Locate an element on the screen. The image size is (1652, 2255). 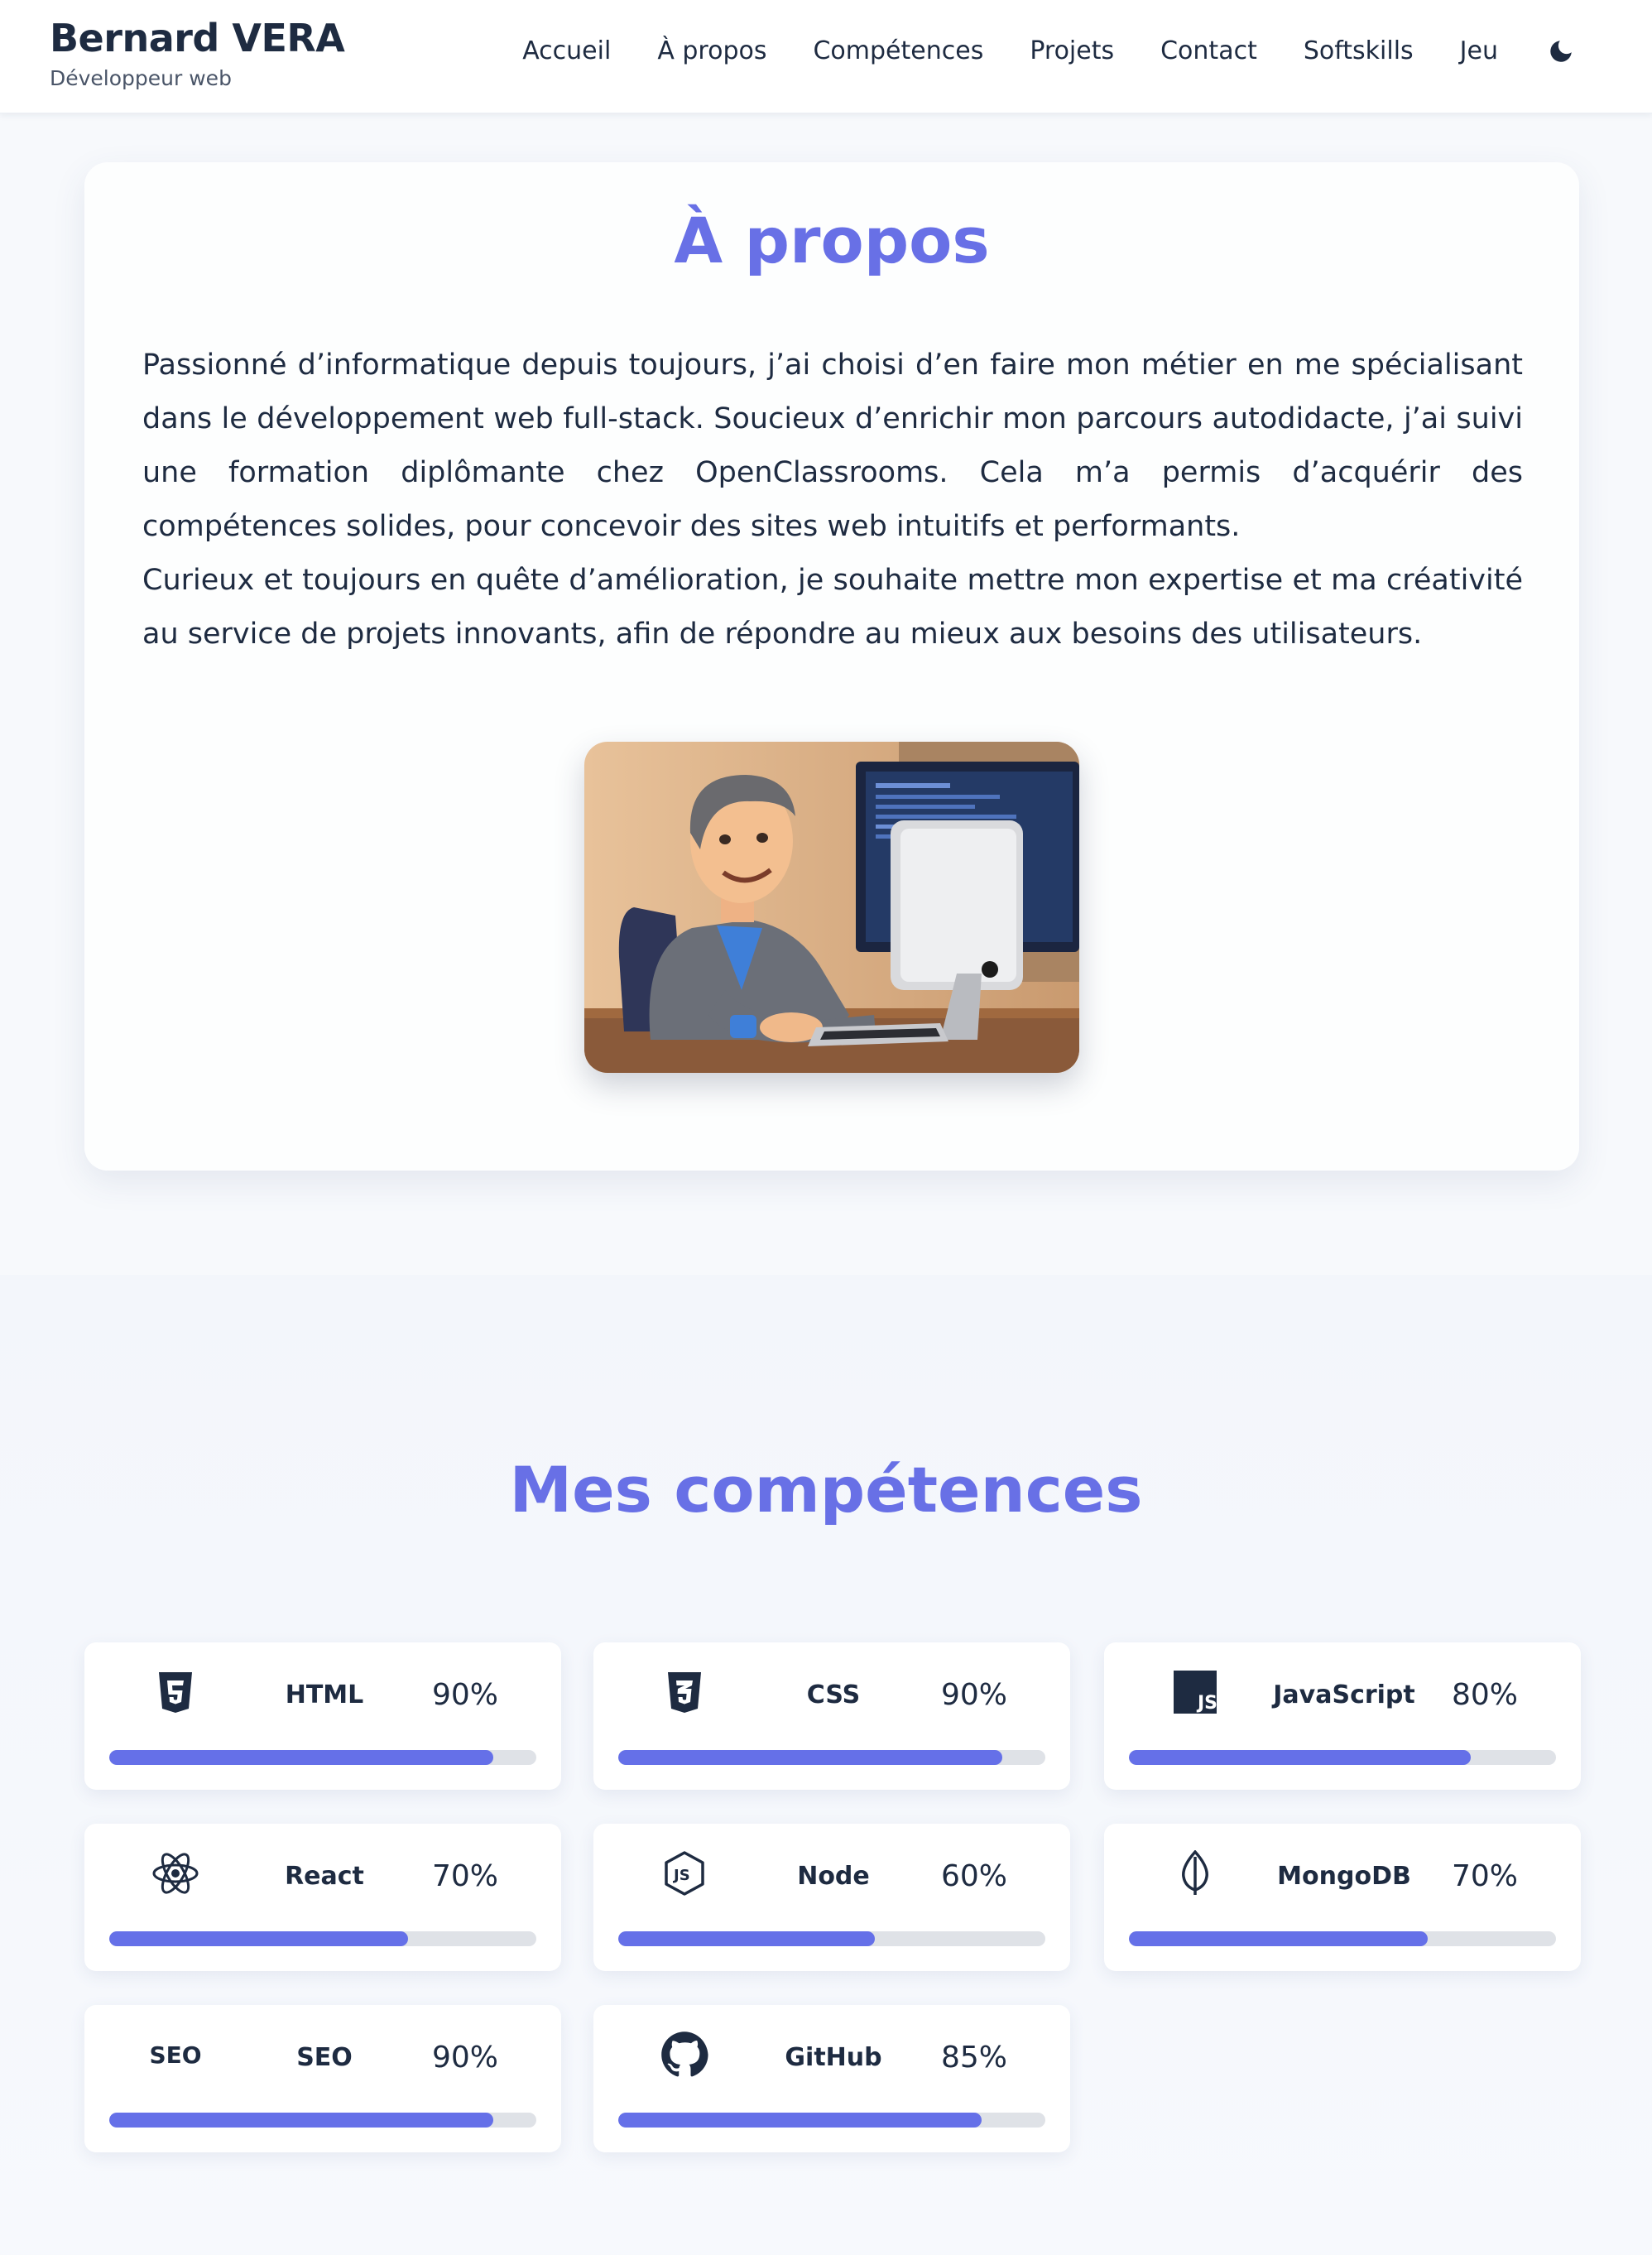
skill-name: Node is located at coordinates (833, 1877).